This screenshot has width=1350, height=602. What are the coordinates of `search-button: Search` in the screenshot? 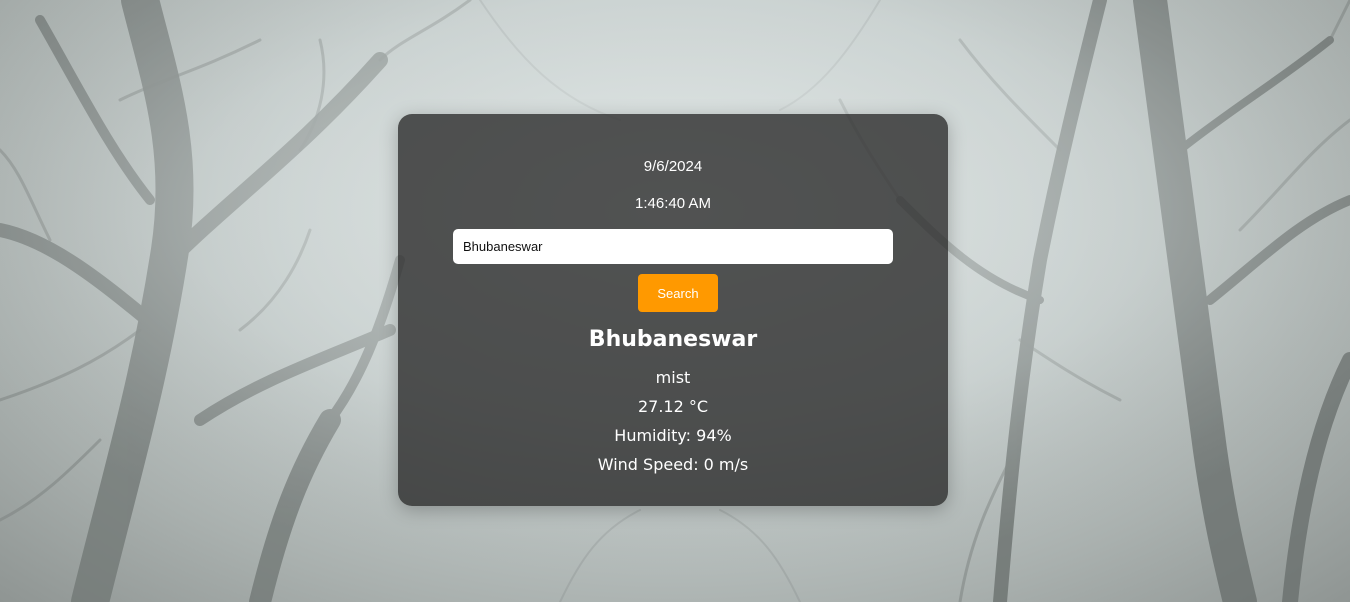 It's located at (678, 293).